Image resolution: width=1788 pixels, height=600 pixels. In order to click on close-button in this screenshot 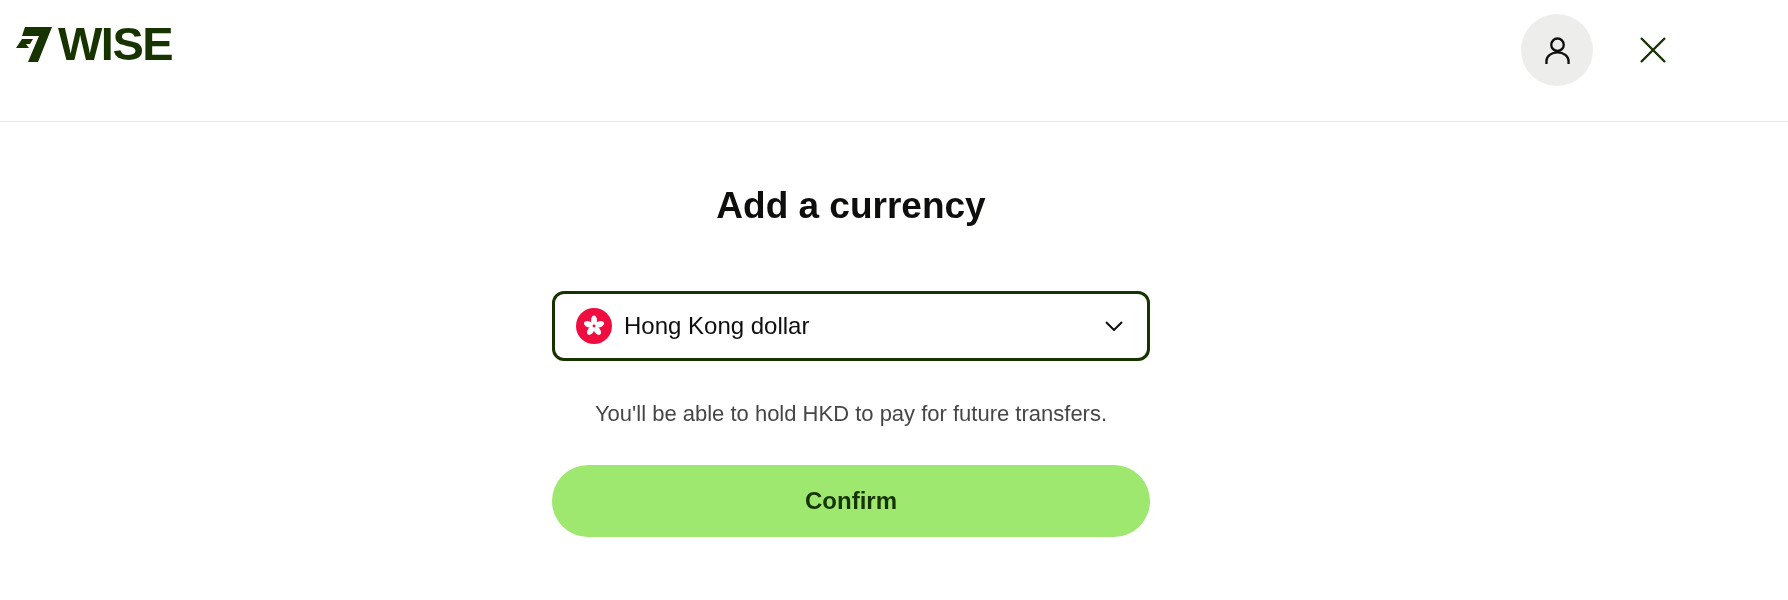, I will do `click(1653, 50)`.